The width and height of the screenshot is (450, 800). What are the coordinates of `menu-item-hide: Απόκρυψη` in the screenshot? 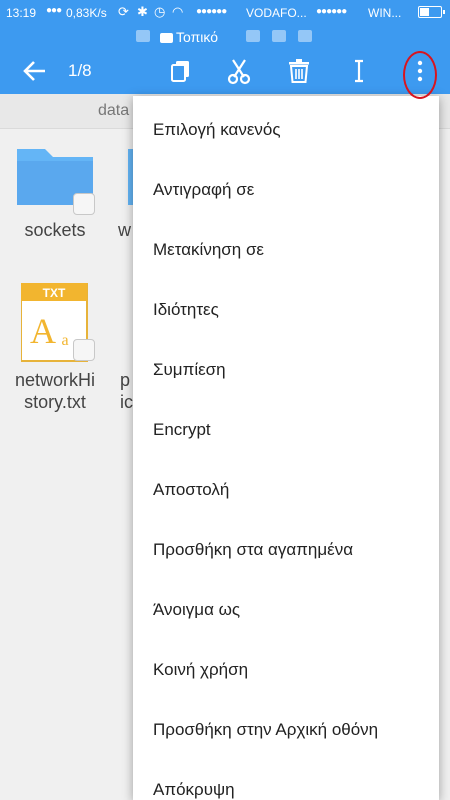 It's located at (194, 790).